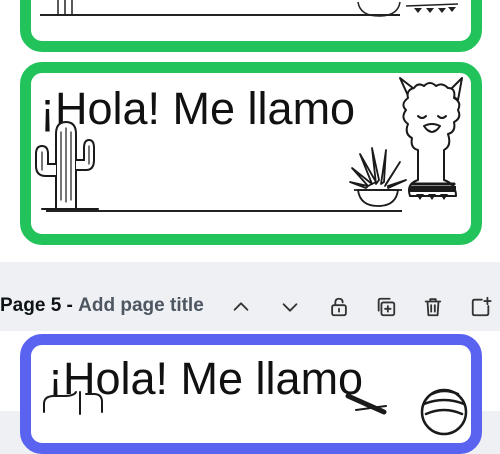  I want to click on delete-page-button, so click(433, 307).